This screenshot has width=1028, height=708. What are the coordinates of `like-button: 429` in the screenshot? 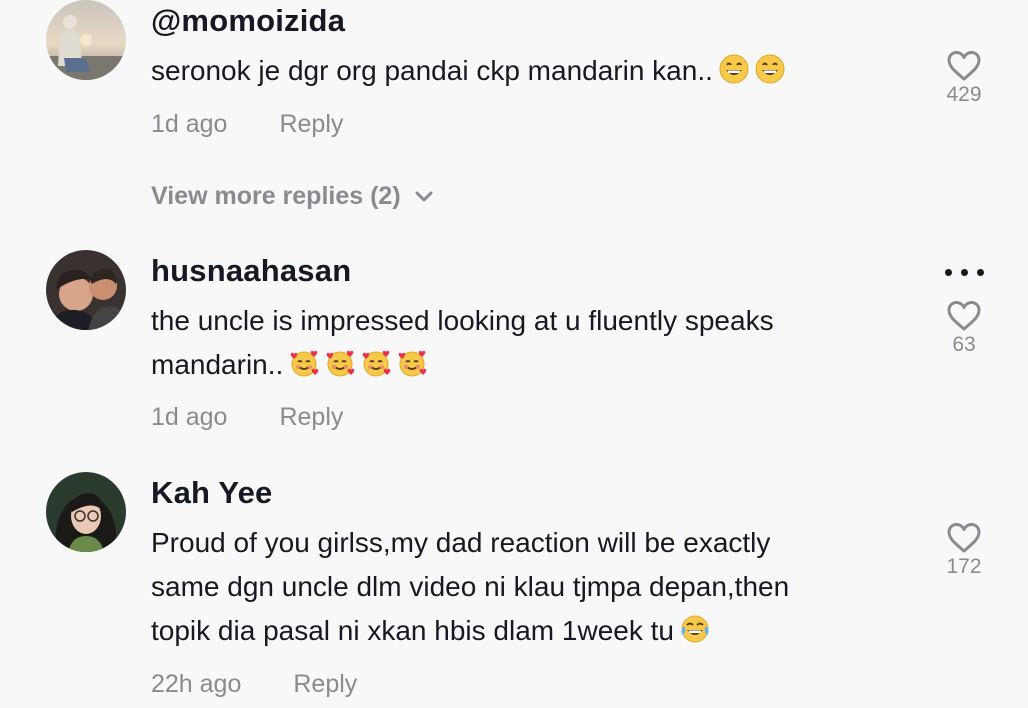 It's located at (964, 78).